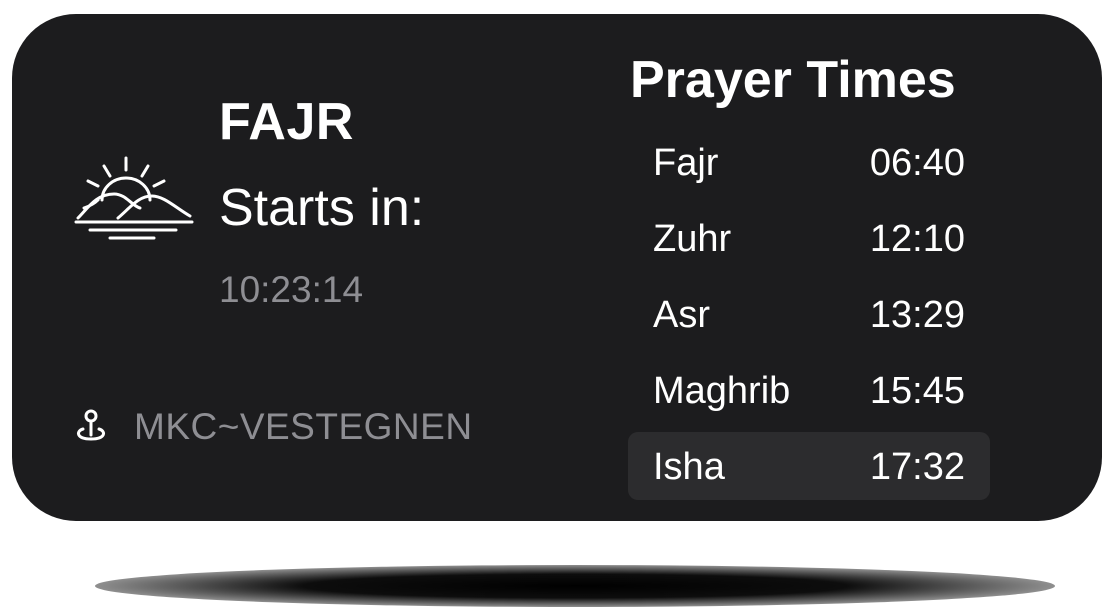 The image size is (1115, 615). Describe the element at coordinates (686, 163) in the screenshot. I see `prayer-row-name: Fajr` at that location.